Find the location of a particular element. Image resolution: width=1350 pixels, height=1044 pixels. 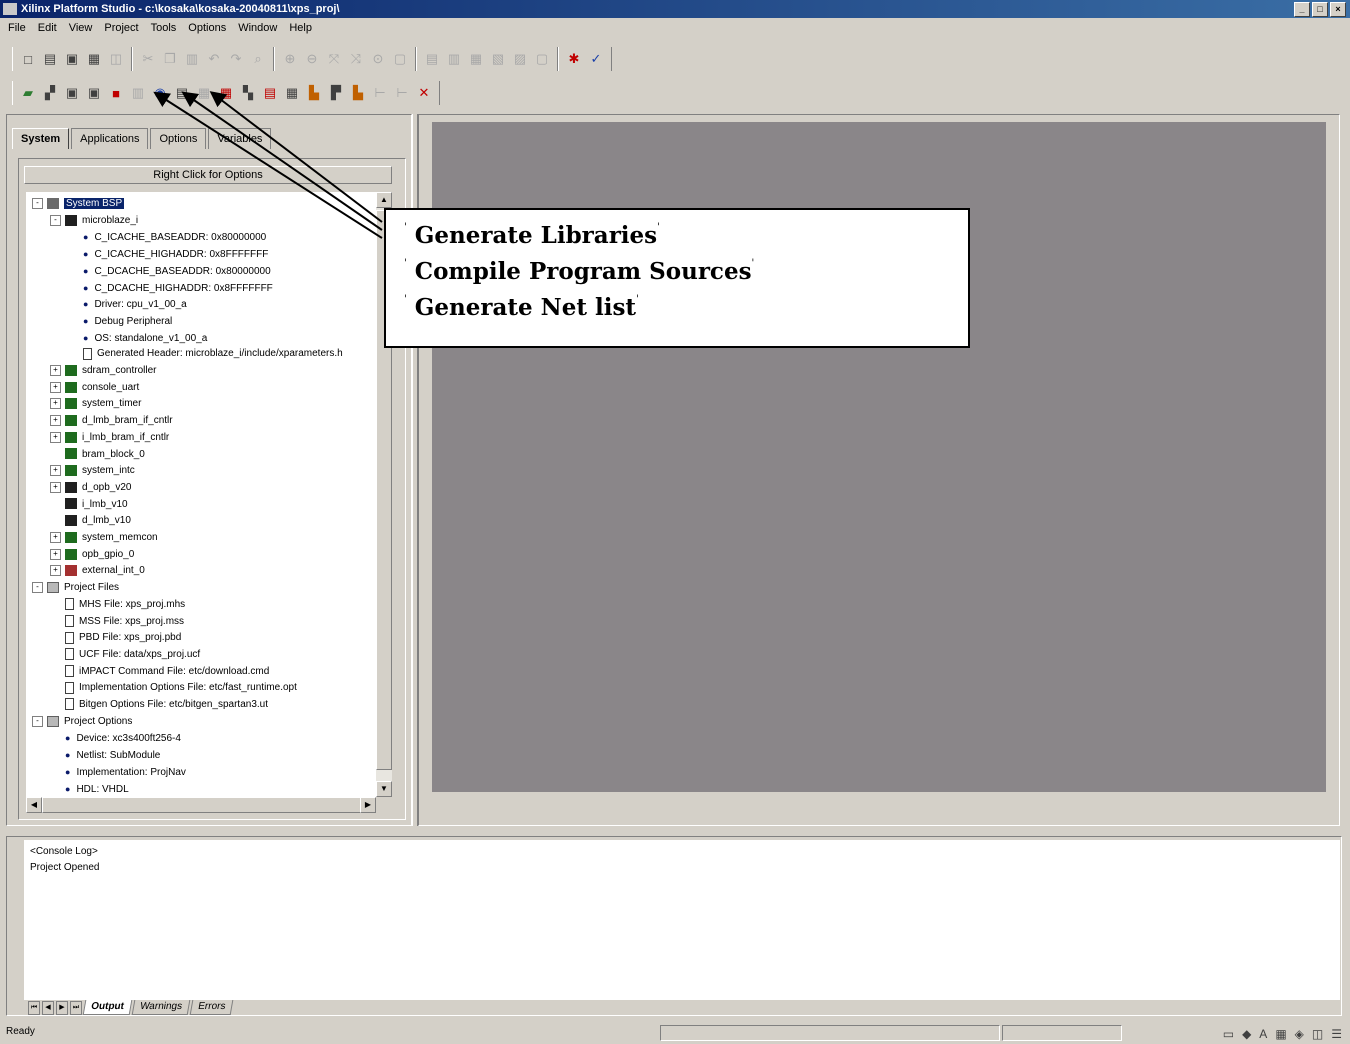

generate-netlist-icon: ▤ is located at coordinates (182, 93).